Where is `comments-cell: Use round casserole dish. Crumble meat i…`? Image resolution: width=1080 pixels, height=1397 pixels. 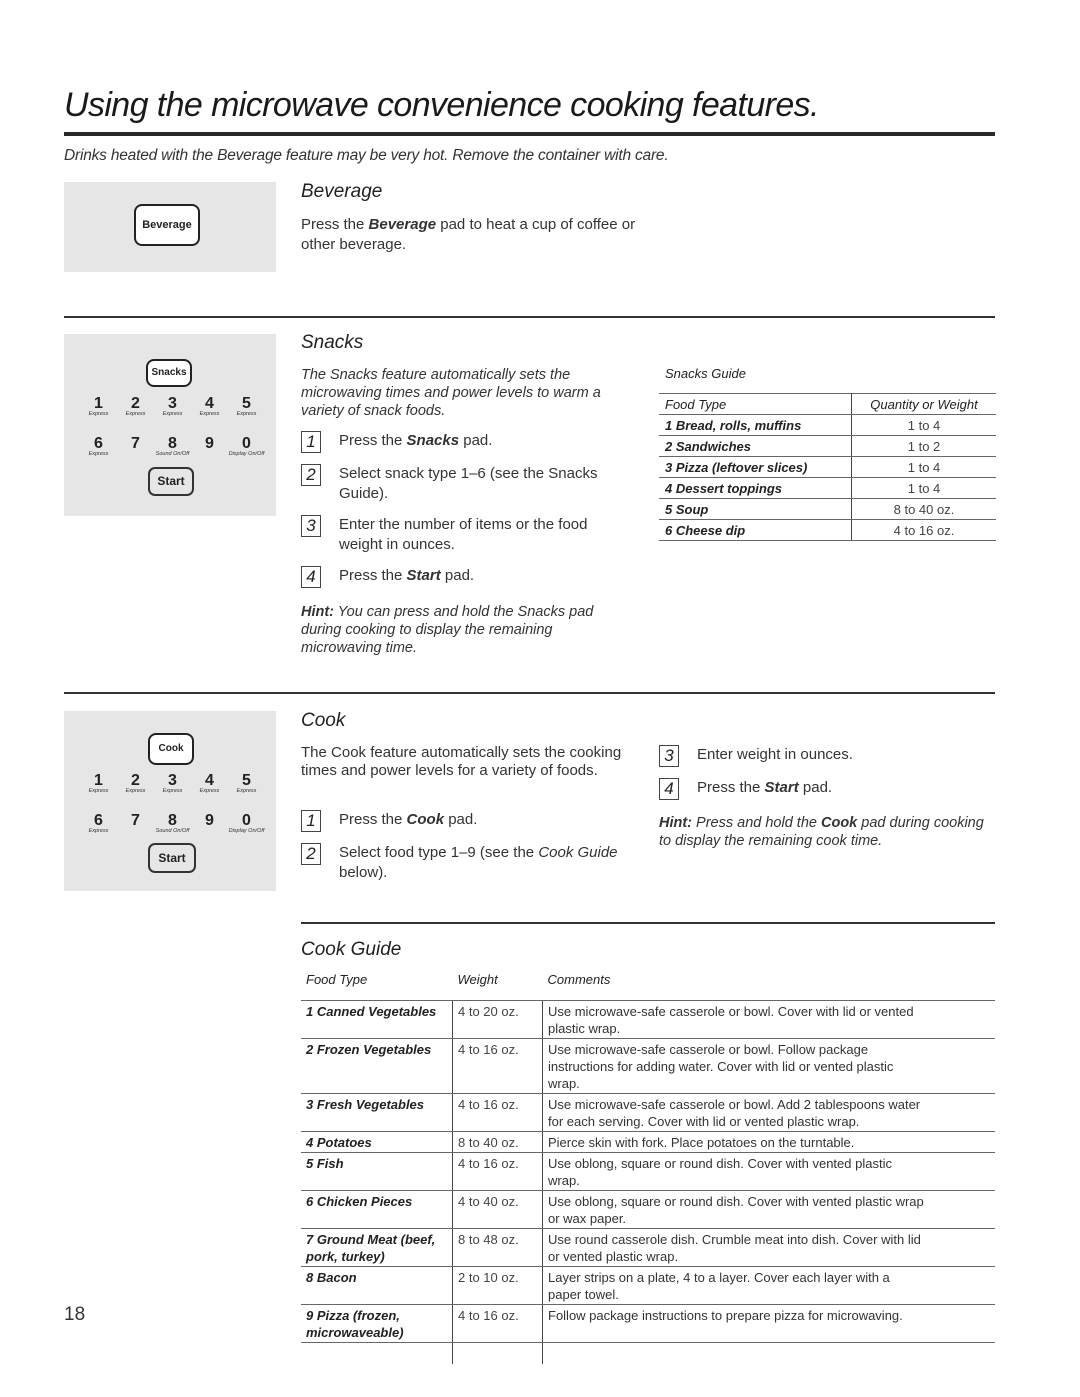
comments-cell: Use round casserole dish. Crumble meat i… is located at coordinates (768, 1247).